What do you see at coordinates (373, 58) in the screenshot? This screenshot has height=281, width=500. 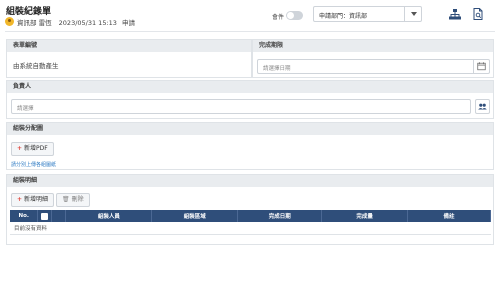 I see `due-date-section: 完成期限 請選擇日期` at bounding box center [373, 58].